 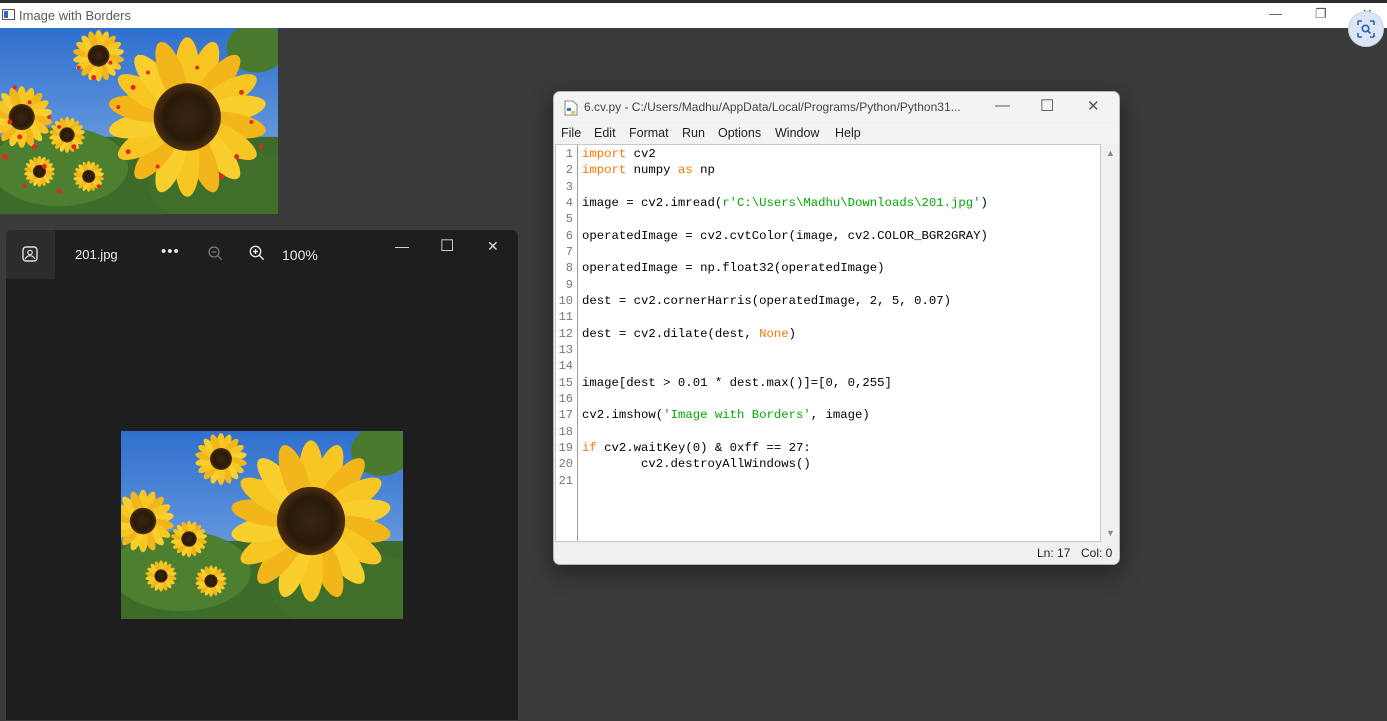 I want to click on line-number: 16, so click(x=565, y=399).